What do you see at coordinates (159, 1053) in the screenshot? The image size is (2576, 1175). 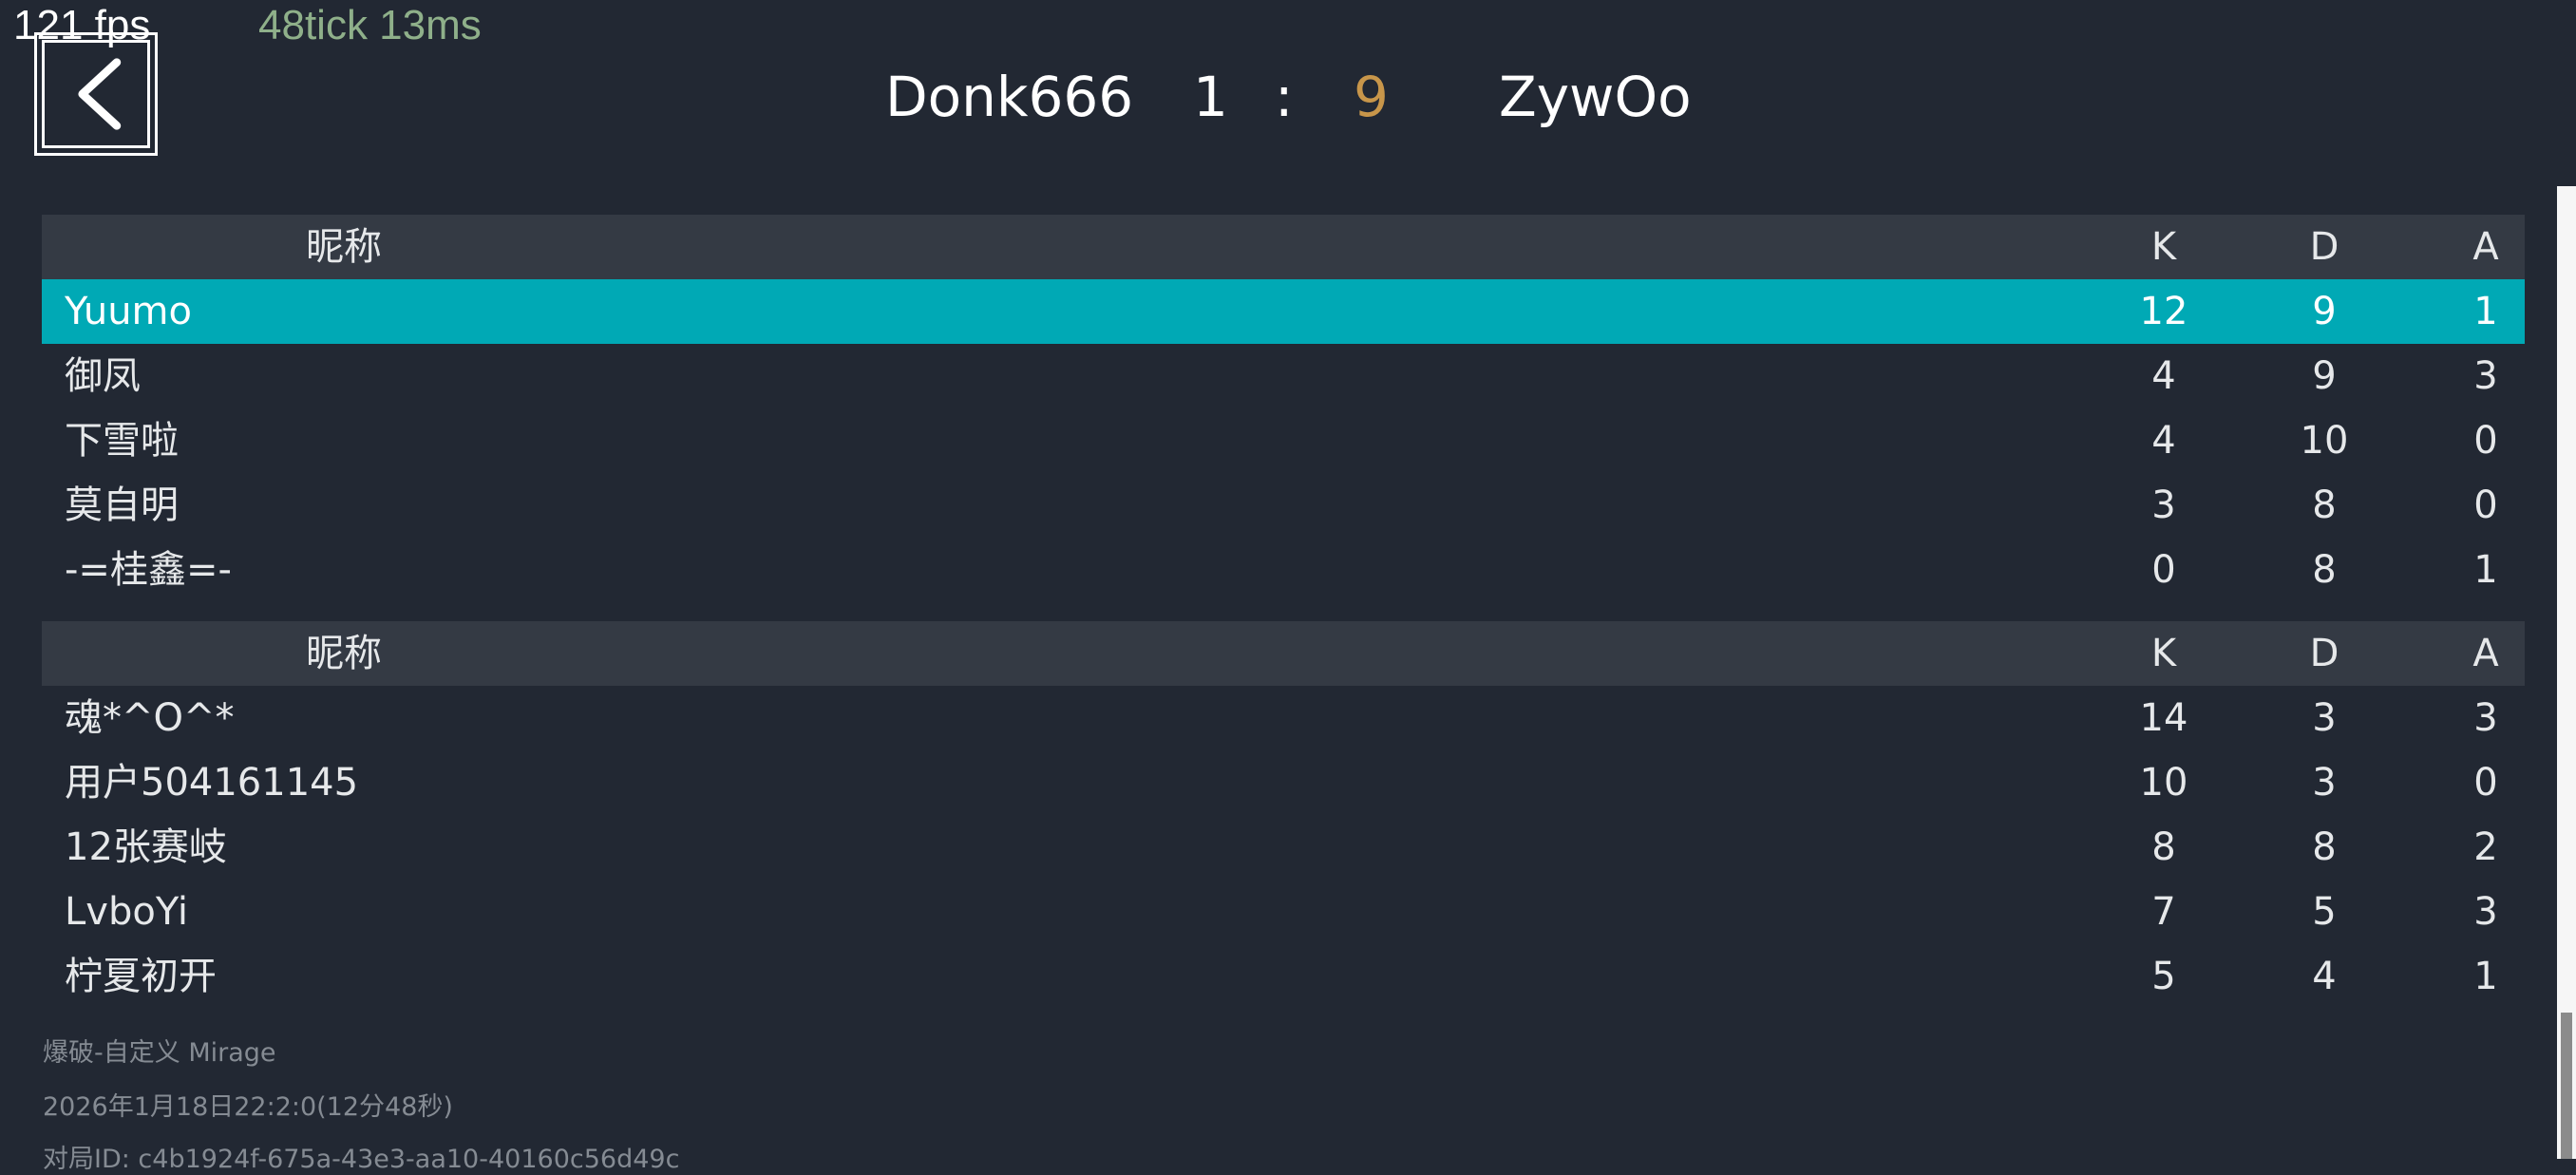 I see `match-mode-info: 爆破-自定义 Mirage` at bounding box center [159, 1053].